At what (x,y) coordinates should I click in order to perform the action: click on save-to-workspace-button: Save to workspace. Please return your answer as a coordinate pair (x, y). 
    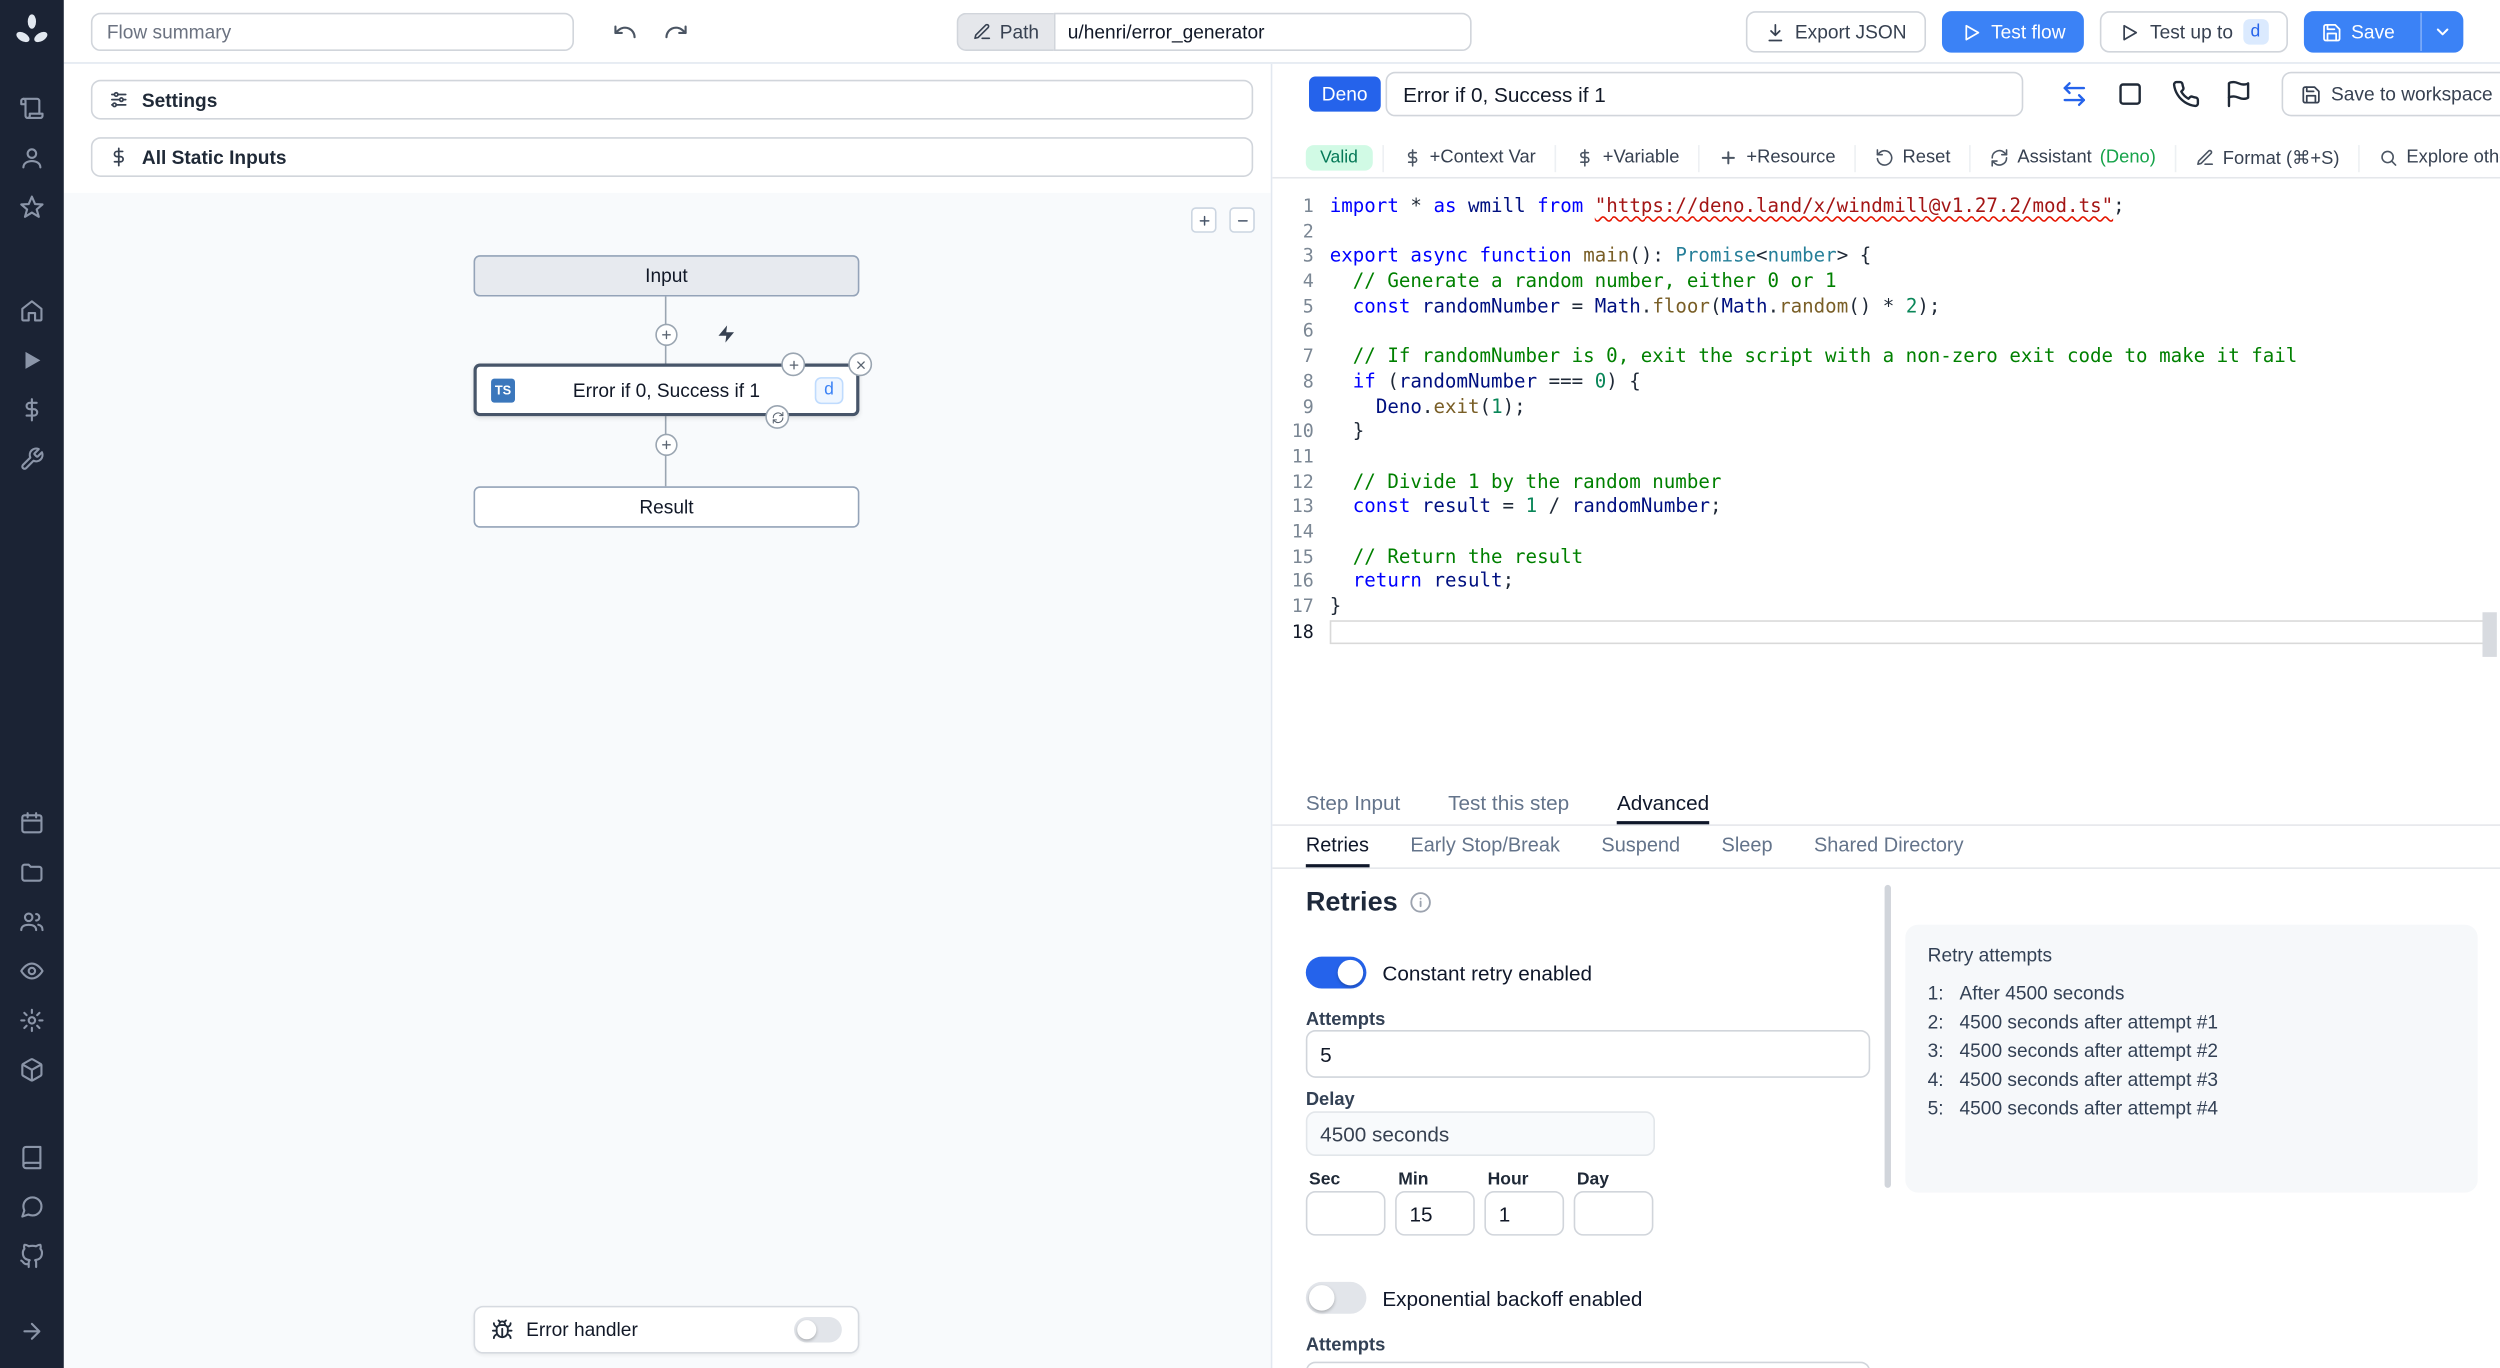
    Looking at the image, I should click on (2390, 94).